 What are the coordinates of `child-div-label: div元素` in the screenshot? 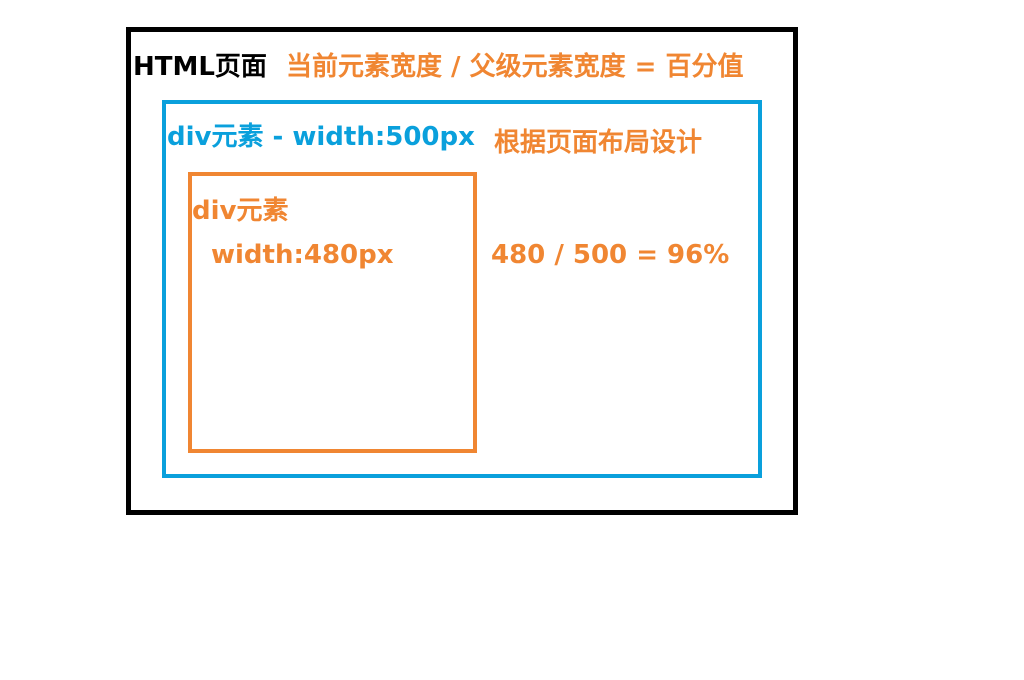 It's located at (240, 211).